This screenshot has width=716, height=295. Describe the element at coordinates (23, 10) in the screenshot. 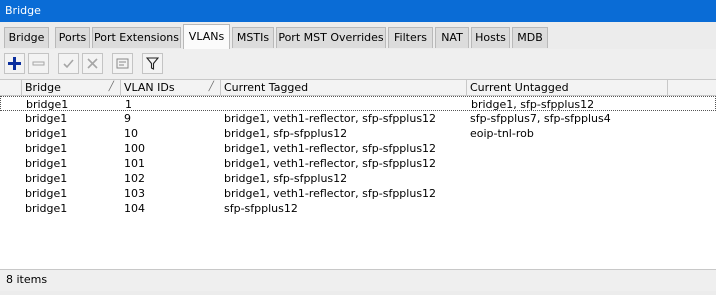

I see `window-title: Bridge` at that location.